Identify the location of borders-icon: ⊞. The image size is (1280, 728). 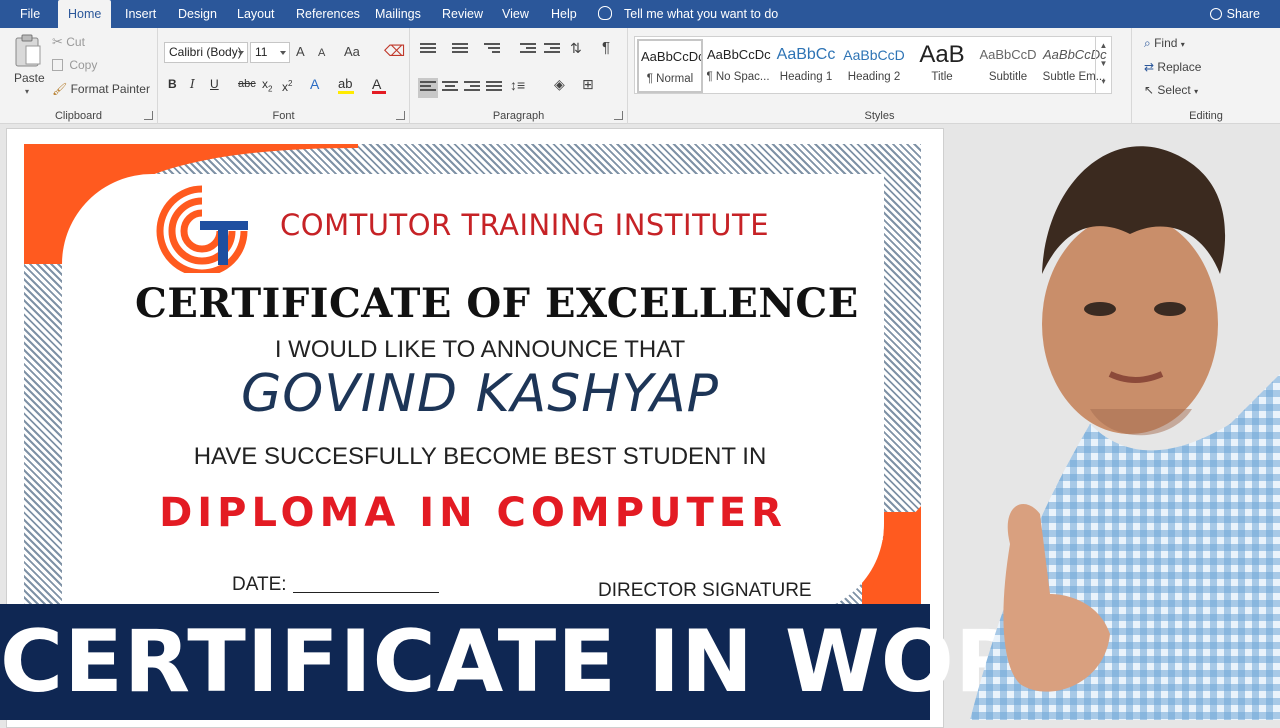
(588, 84).